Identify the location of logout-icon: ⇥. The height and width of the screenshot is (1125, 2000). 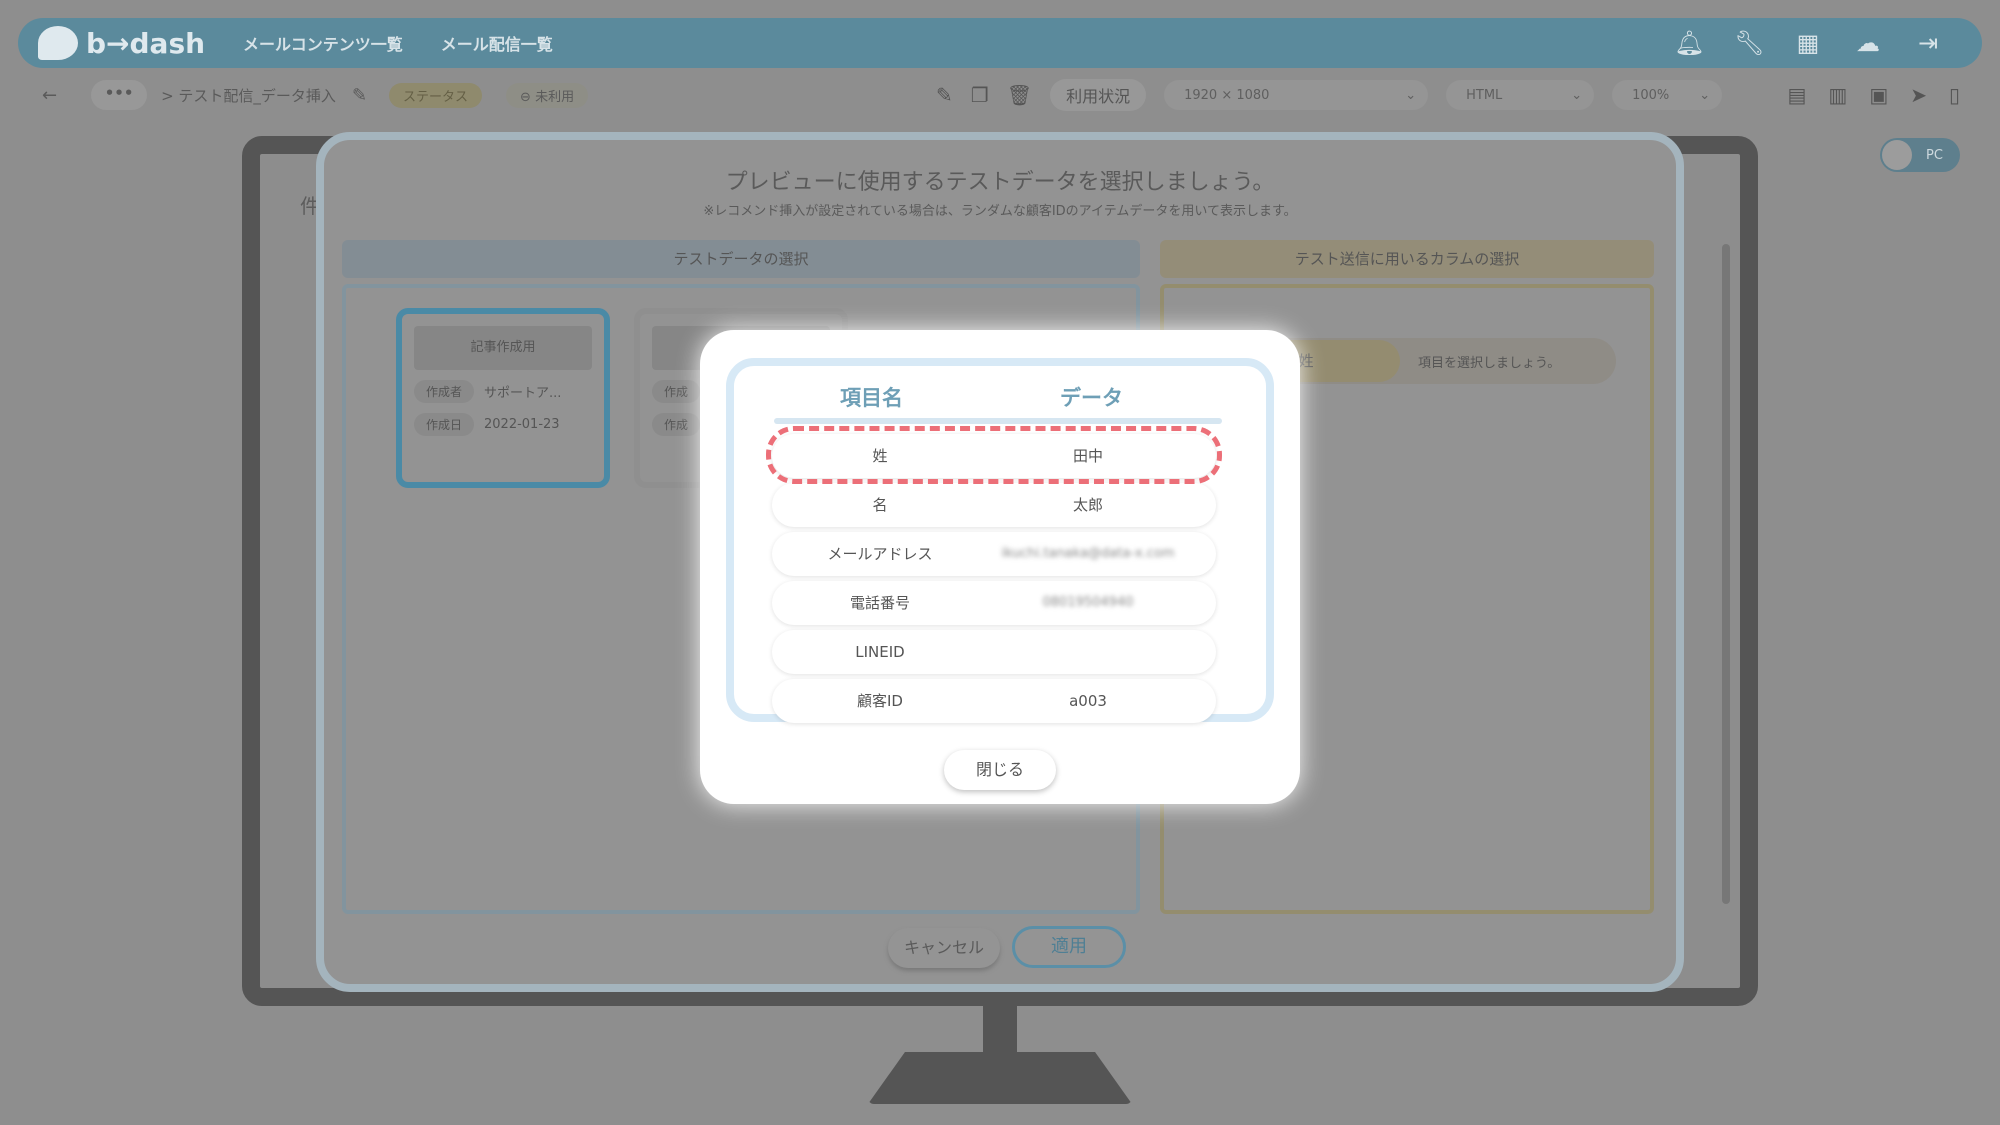
(1928, 43).